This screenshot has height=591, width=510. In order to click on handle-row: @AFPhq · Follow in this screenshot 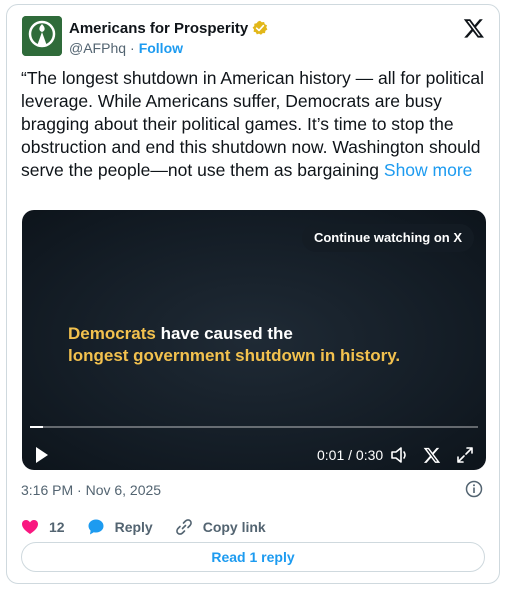, I will do `click(126, 48)`.